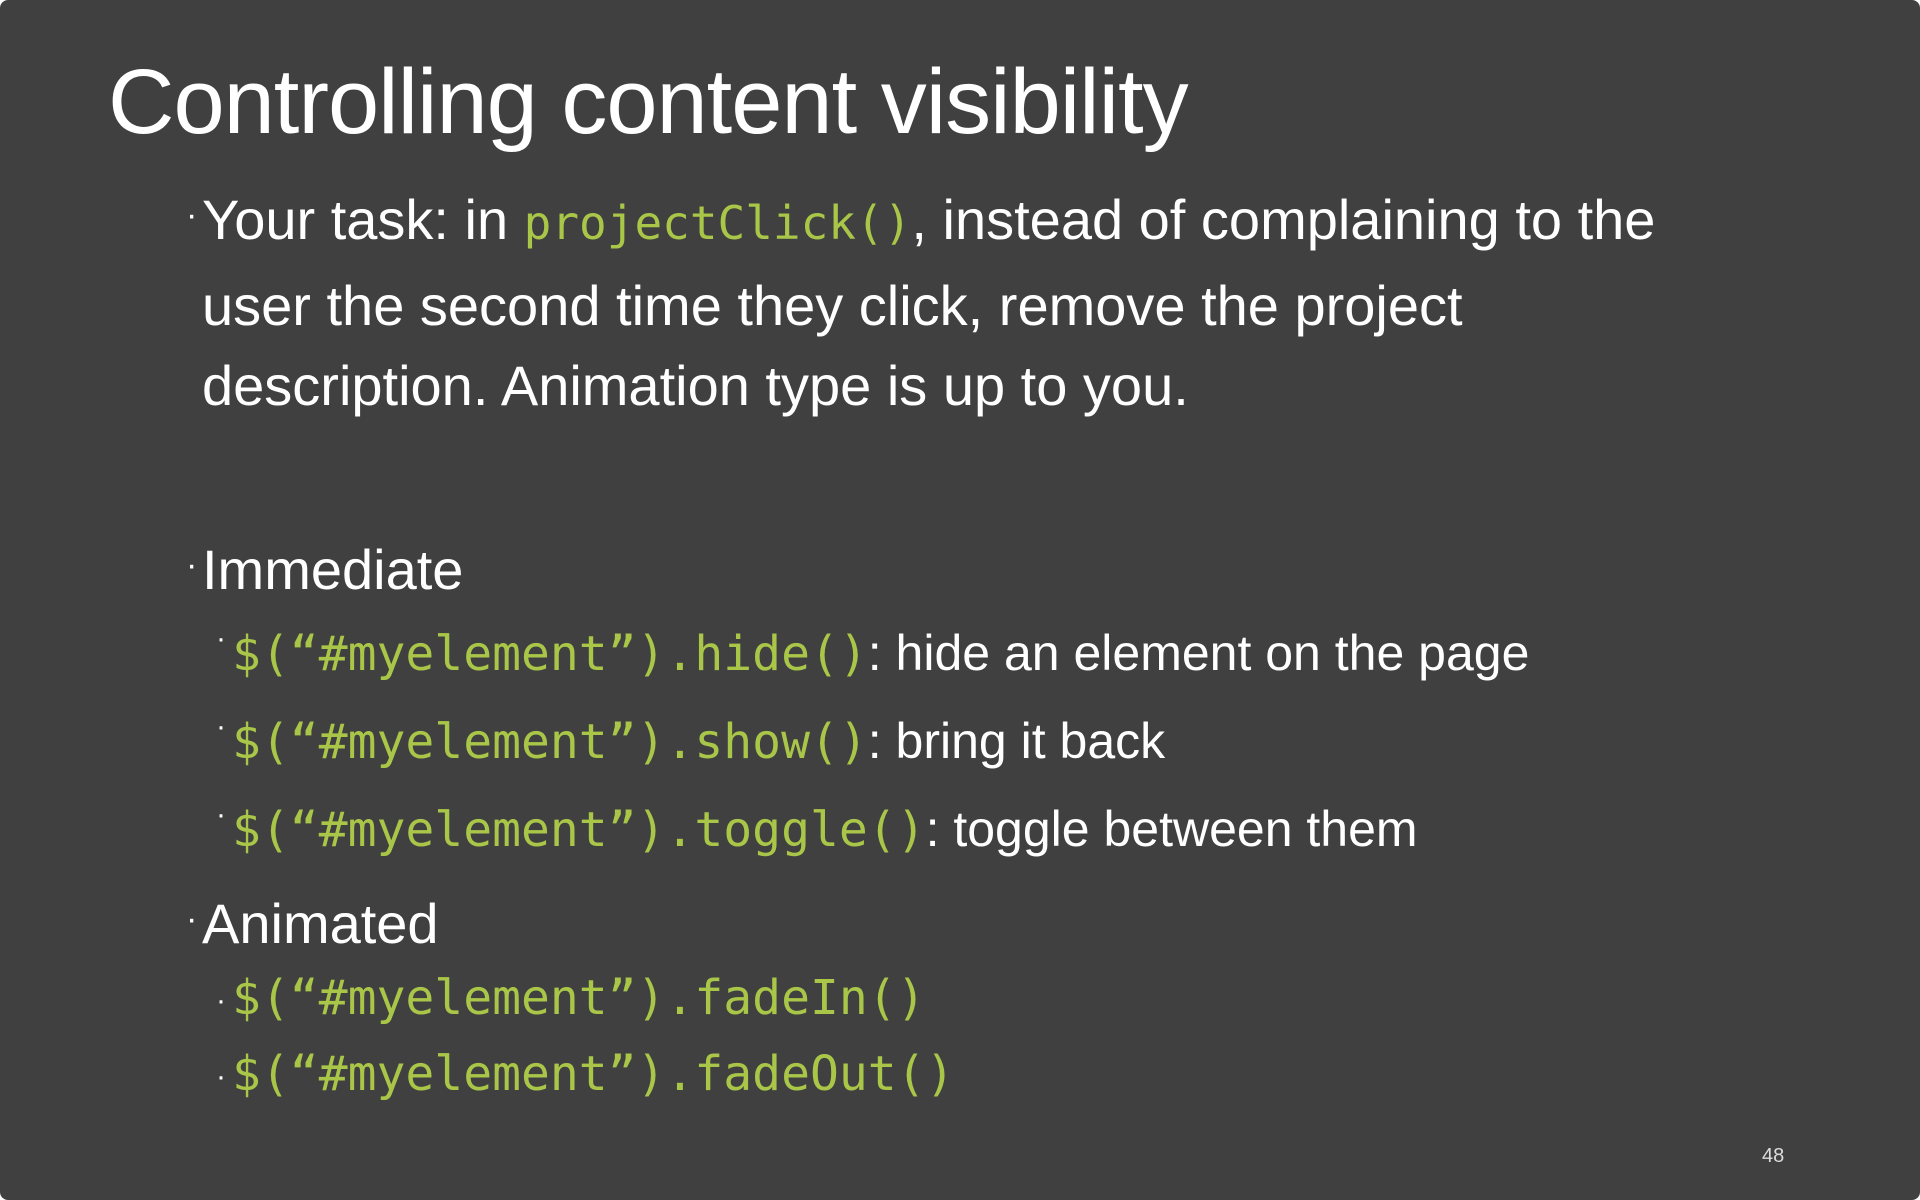 The width and height of the screenshot is (1920, 1200). Describe the element at coordinates (1171, 829) in the screenshot. I see `desc-toggle: : toggle between them` at that location.